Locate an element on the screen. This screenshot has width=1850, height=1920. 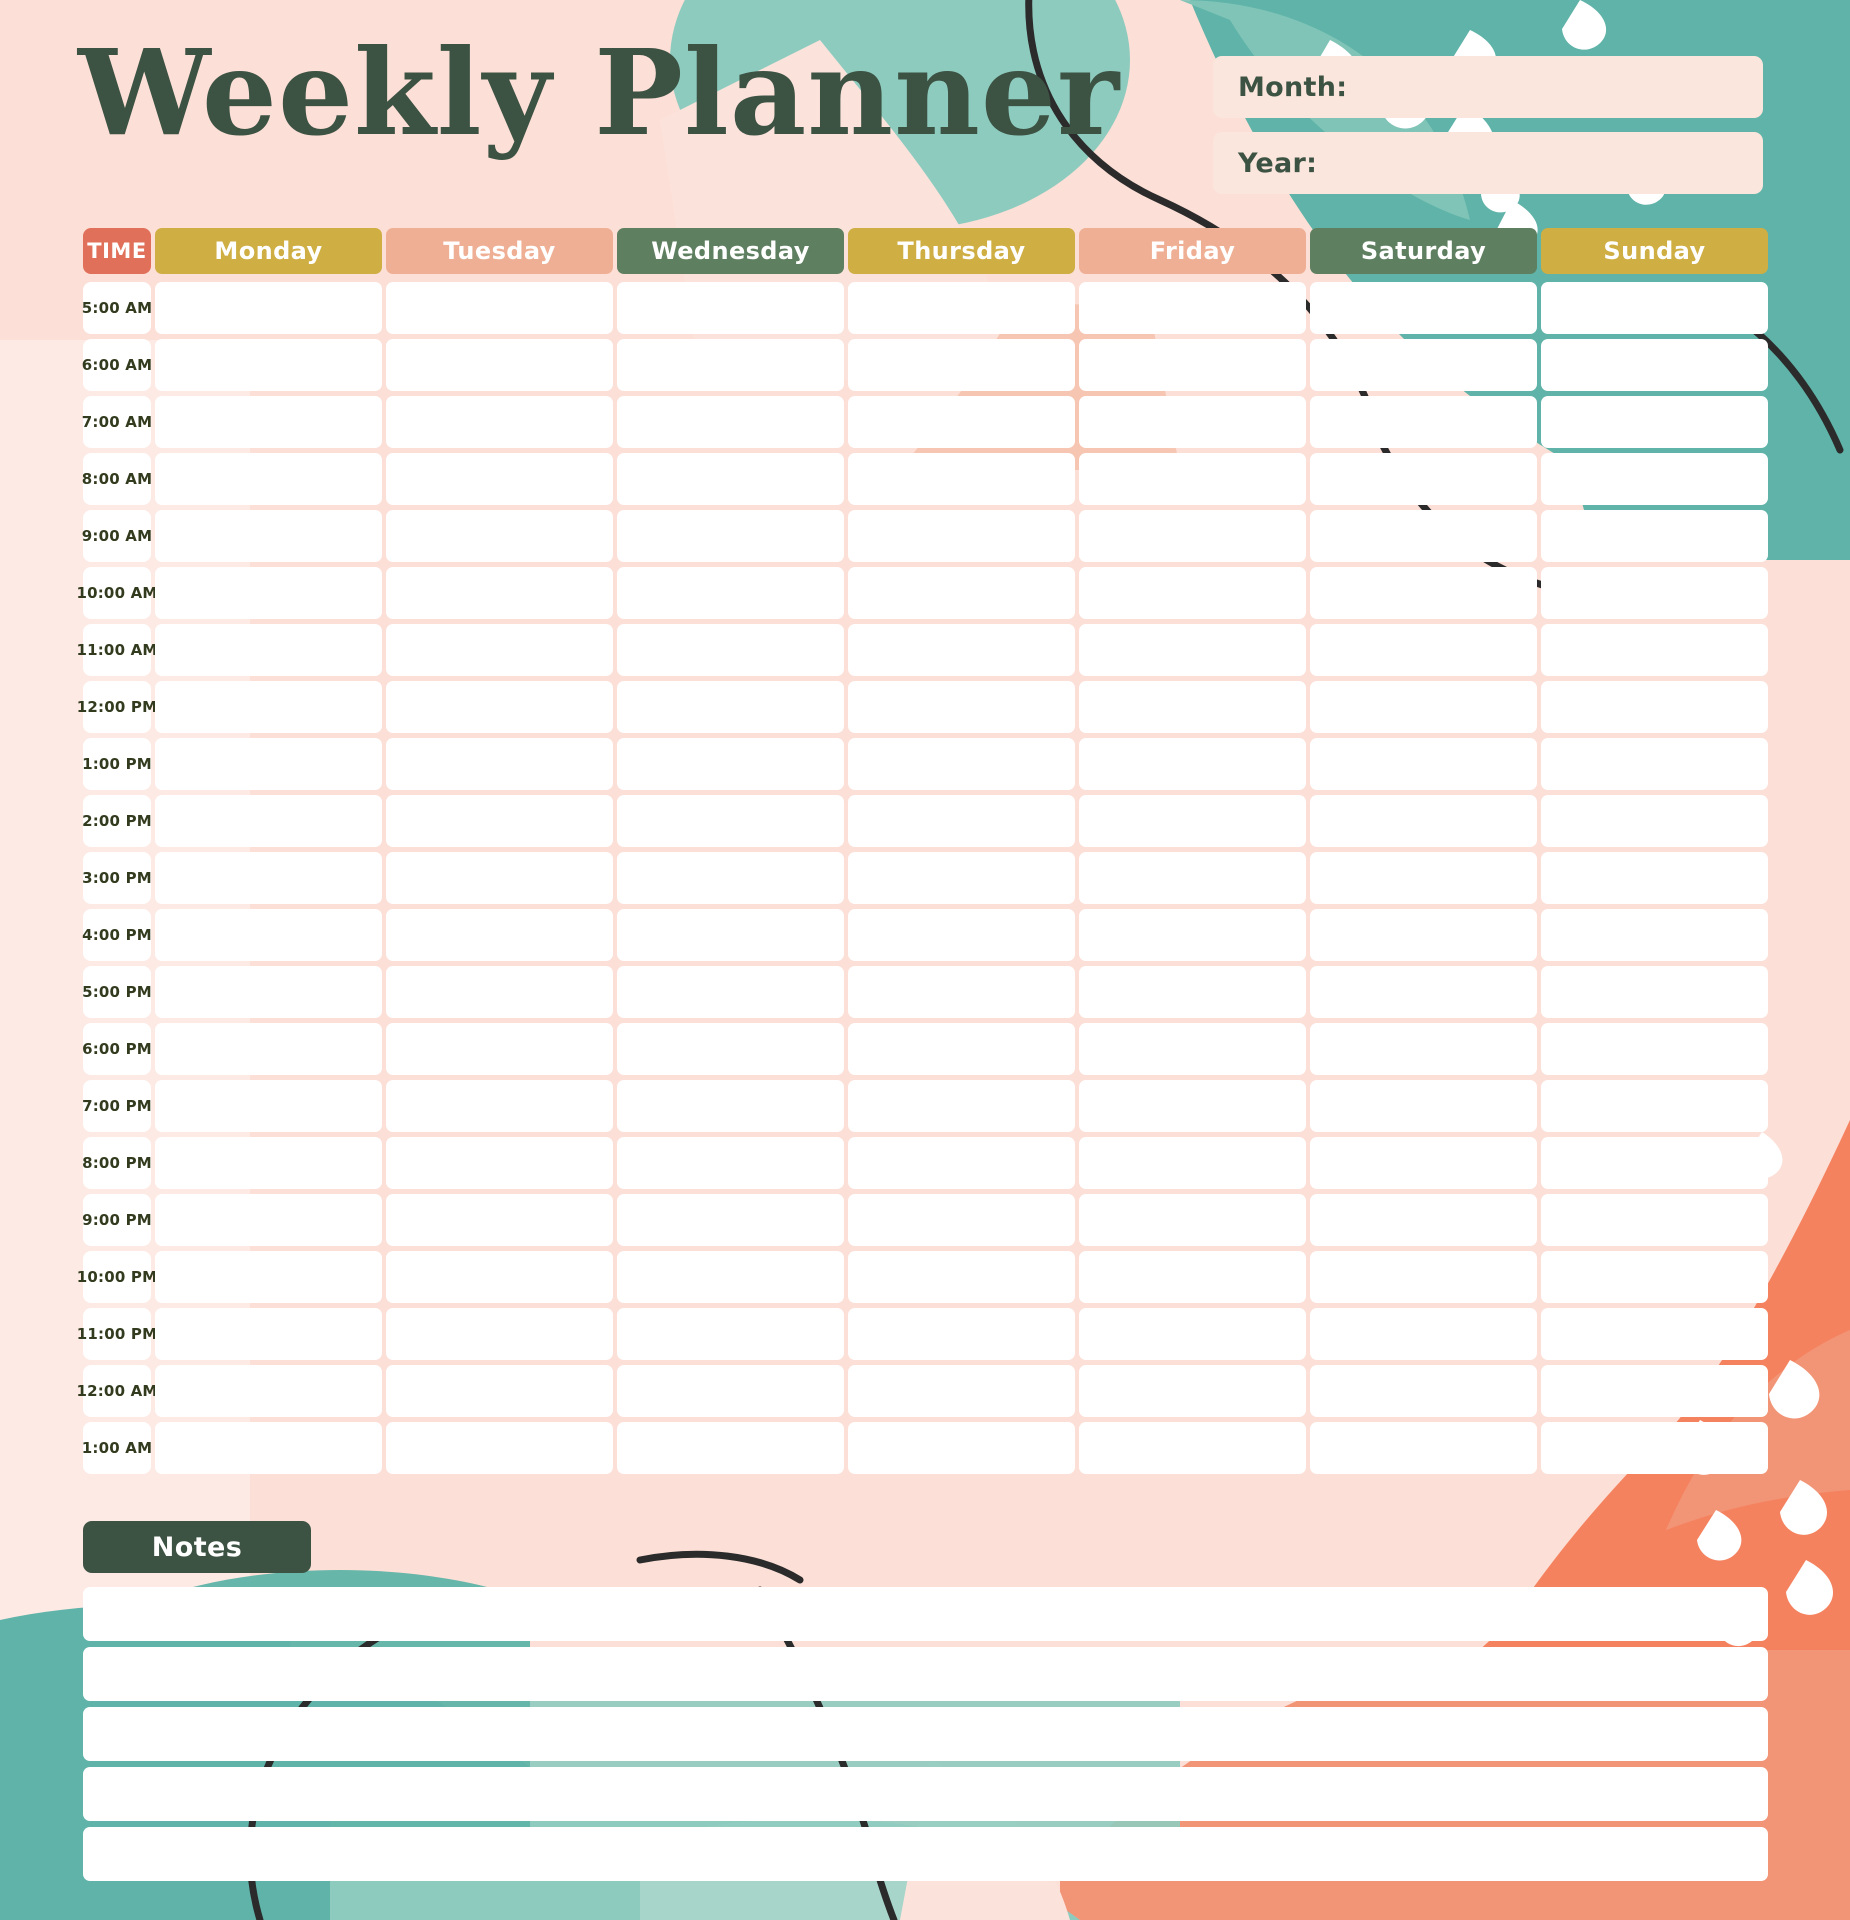
year-field: Year: is located at coordinates (1488, 163).